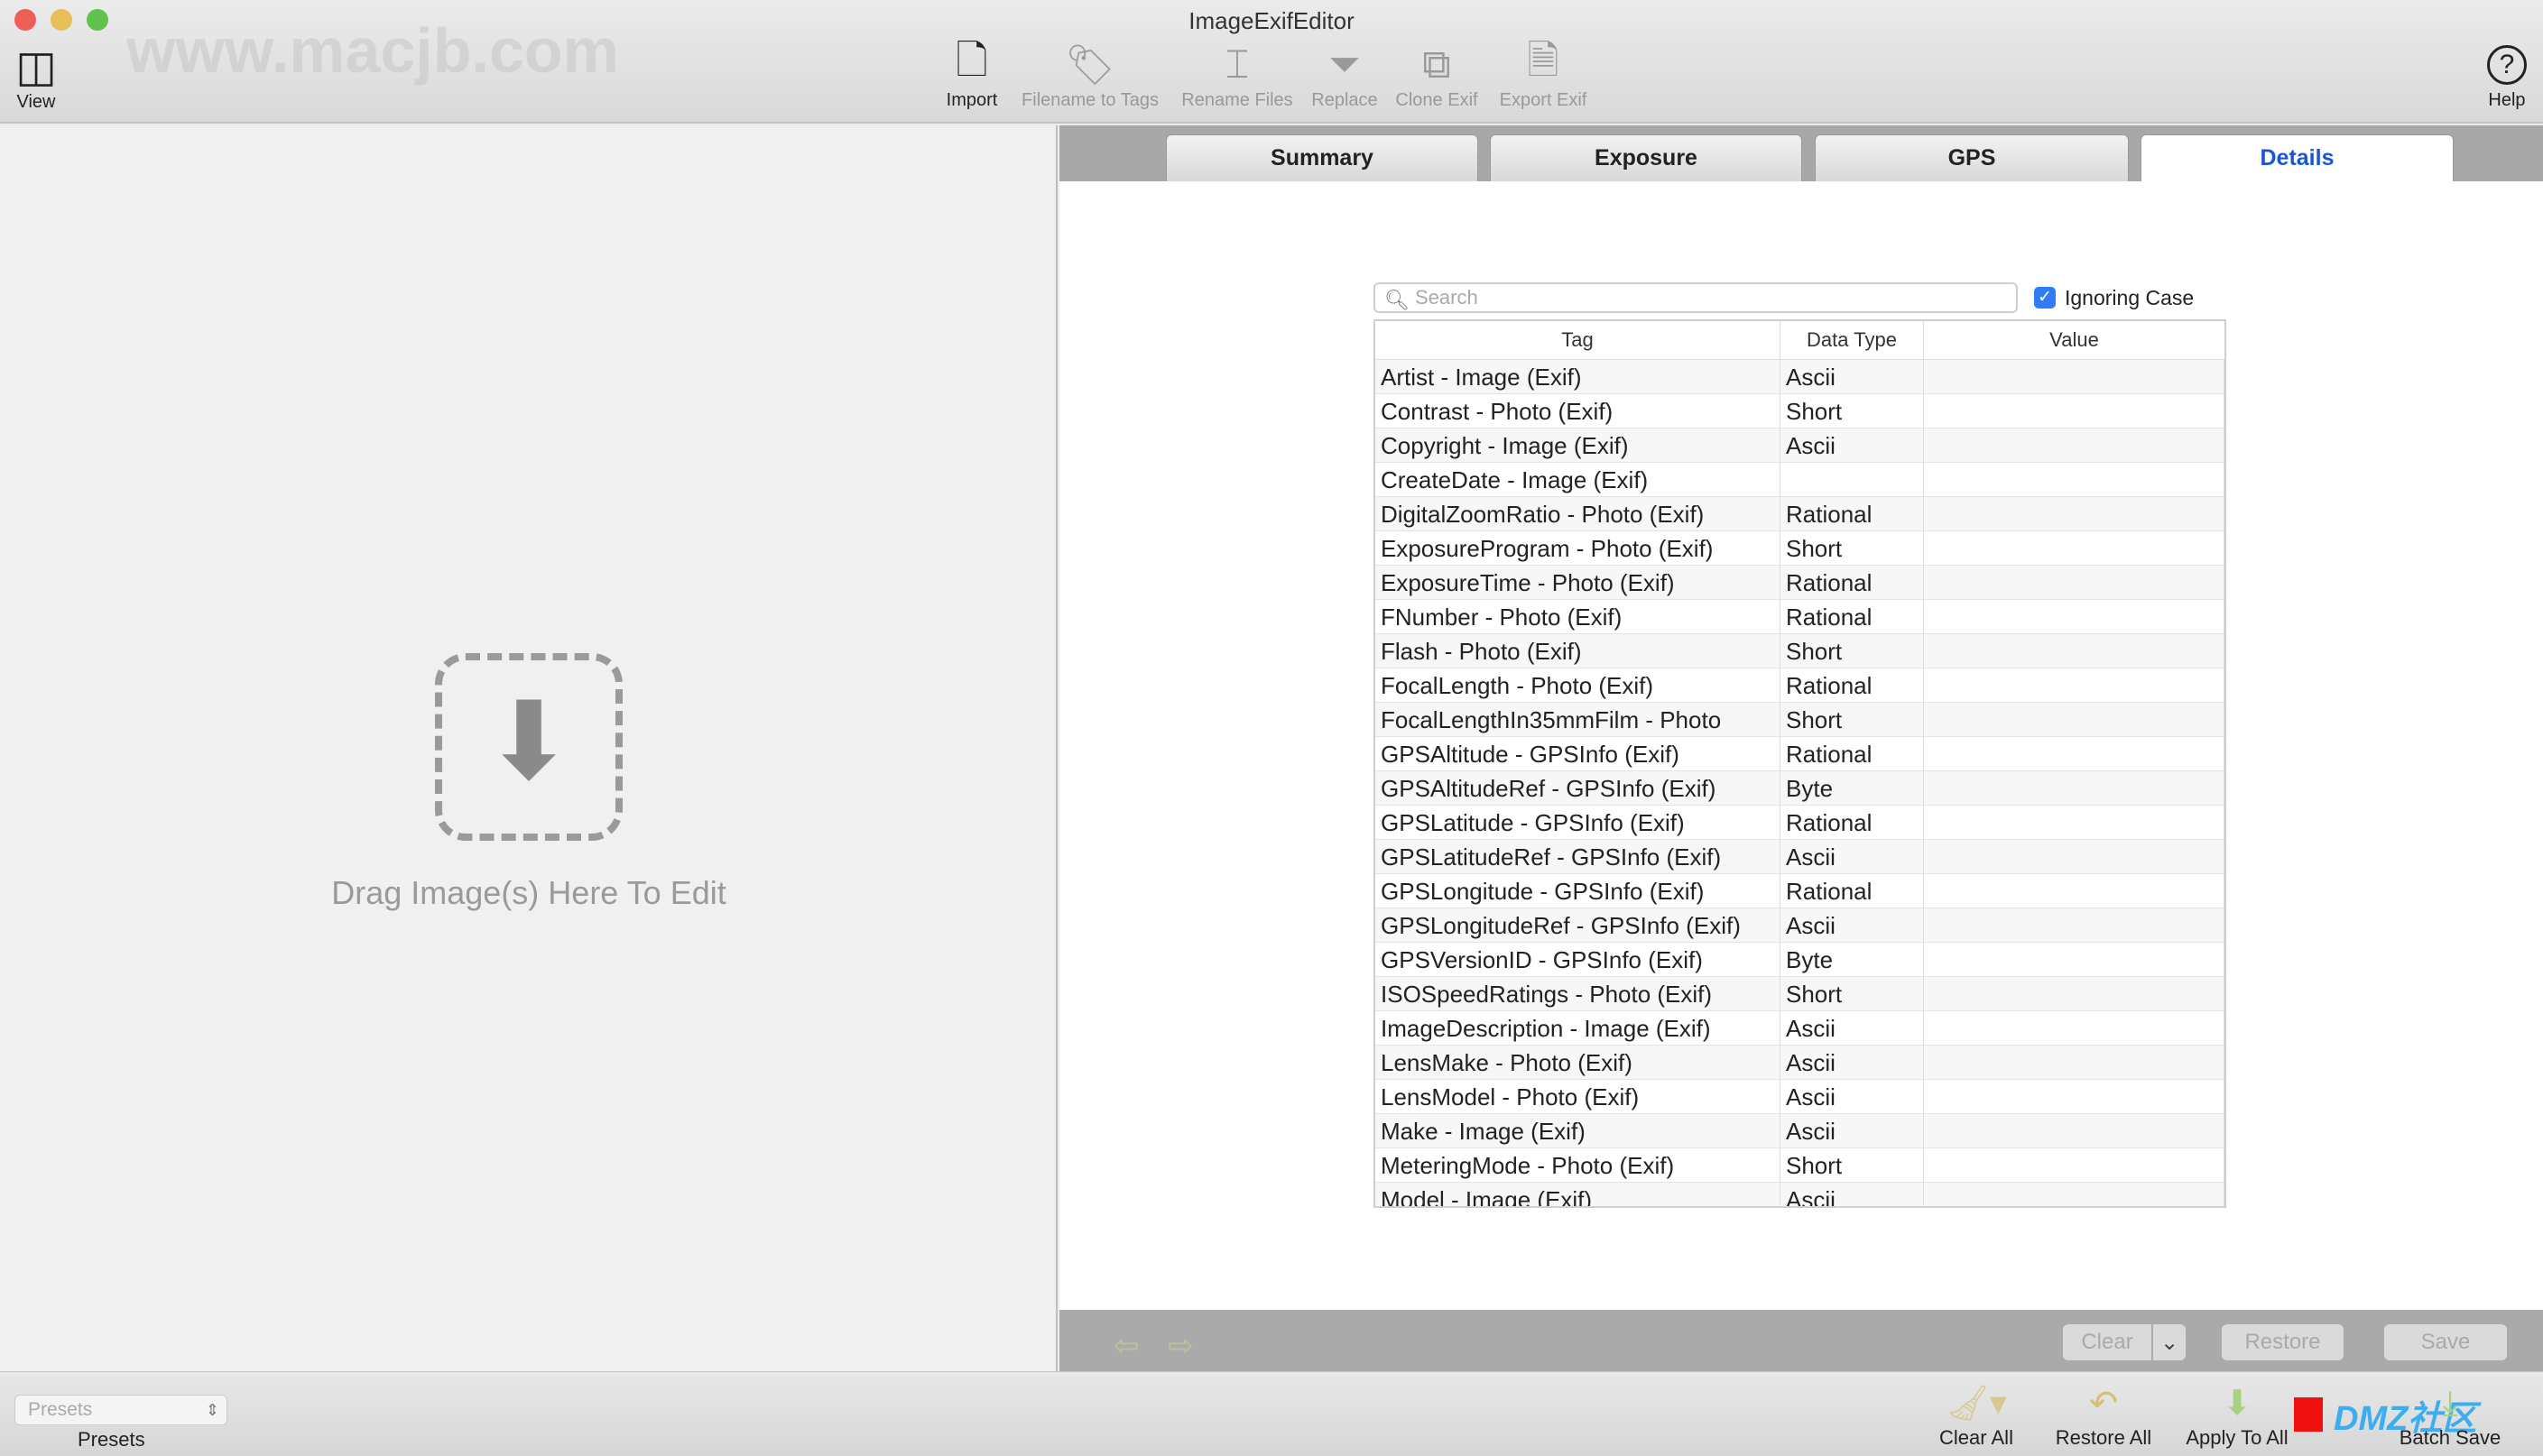 The width and height of the screenshot is (2543, 1456). I want to click on data-type-cell: Short, so click(1852, 993).